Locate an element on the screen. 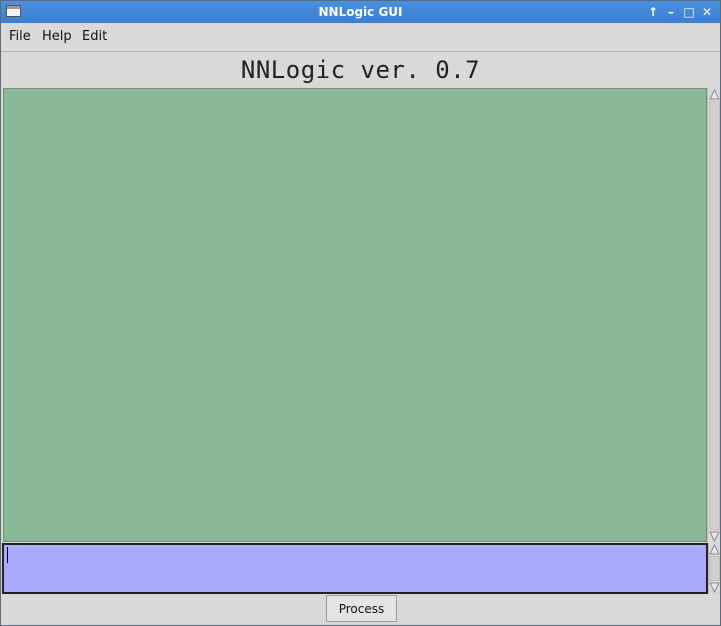  process-button: Process is located at coordinates (361, 608).